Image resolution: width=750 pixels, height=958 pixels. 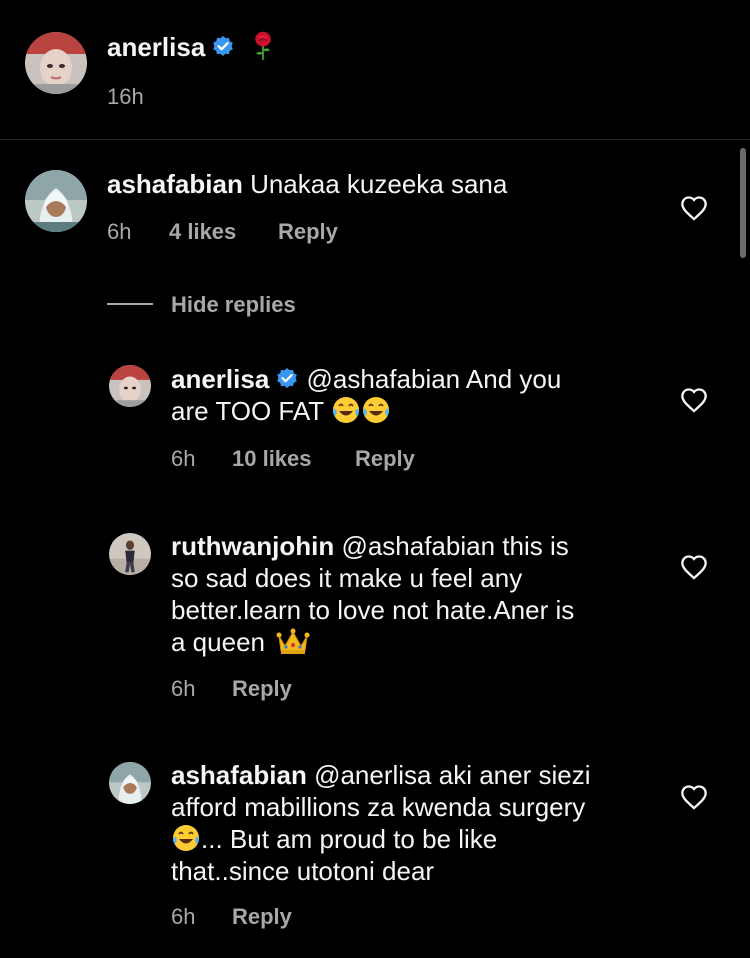 I want to click on reply-body-line: ... But am proud to be like, so click(x=349, y=839).